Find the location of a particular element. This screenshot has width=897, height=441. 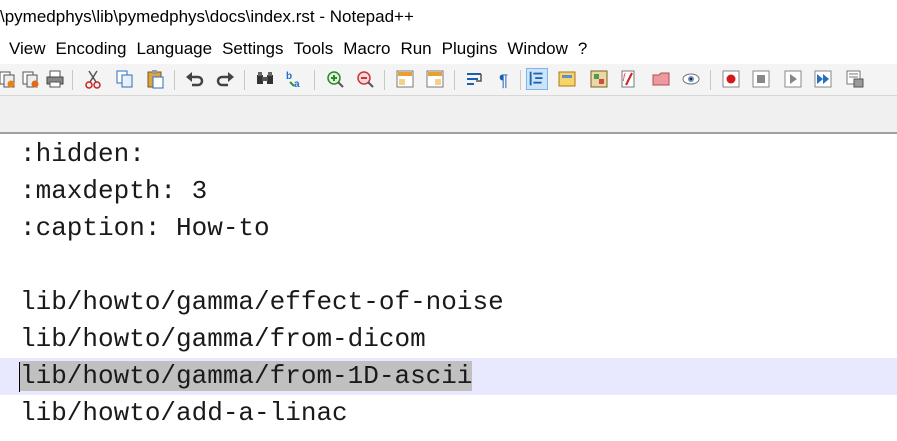

cut-icon is located at coordinates (93, 79).